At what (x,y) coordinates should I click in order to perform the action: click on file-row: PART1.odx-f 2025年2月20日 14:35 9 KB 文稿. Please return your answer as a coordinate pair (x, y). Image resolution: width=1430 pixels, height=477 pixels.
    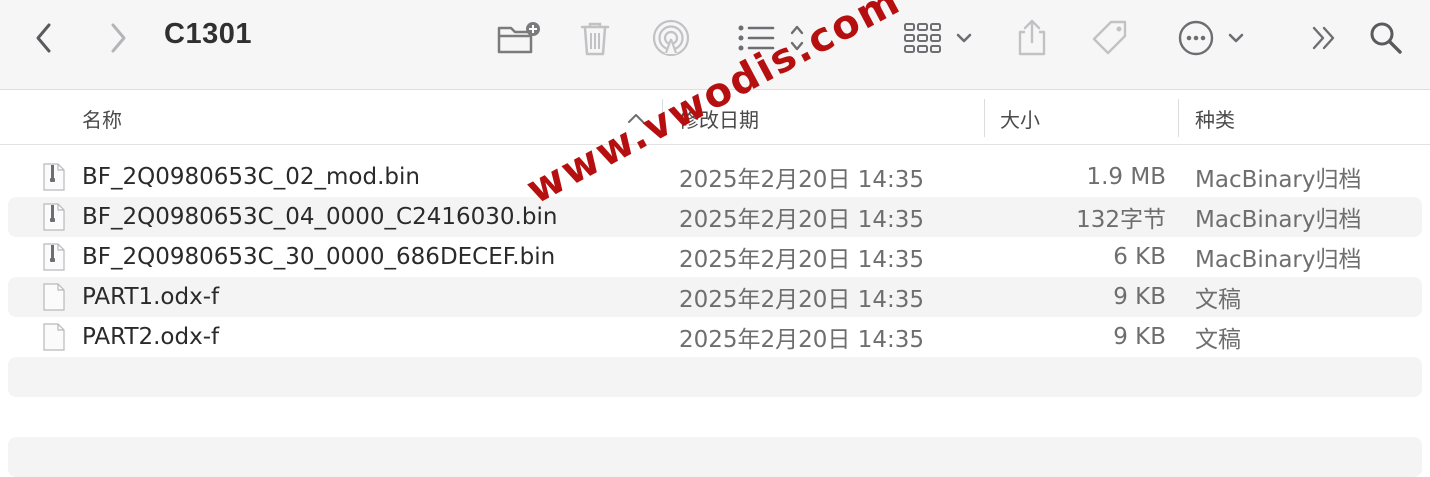
    Looking at the image, I should click on (715, 297).